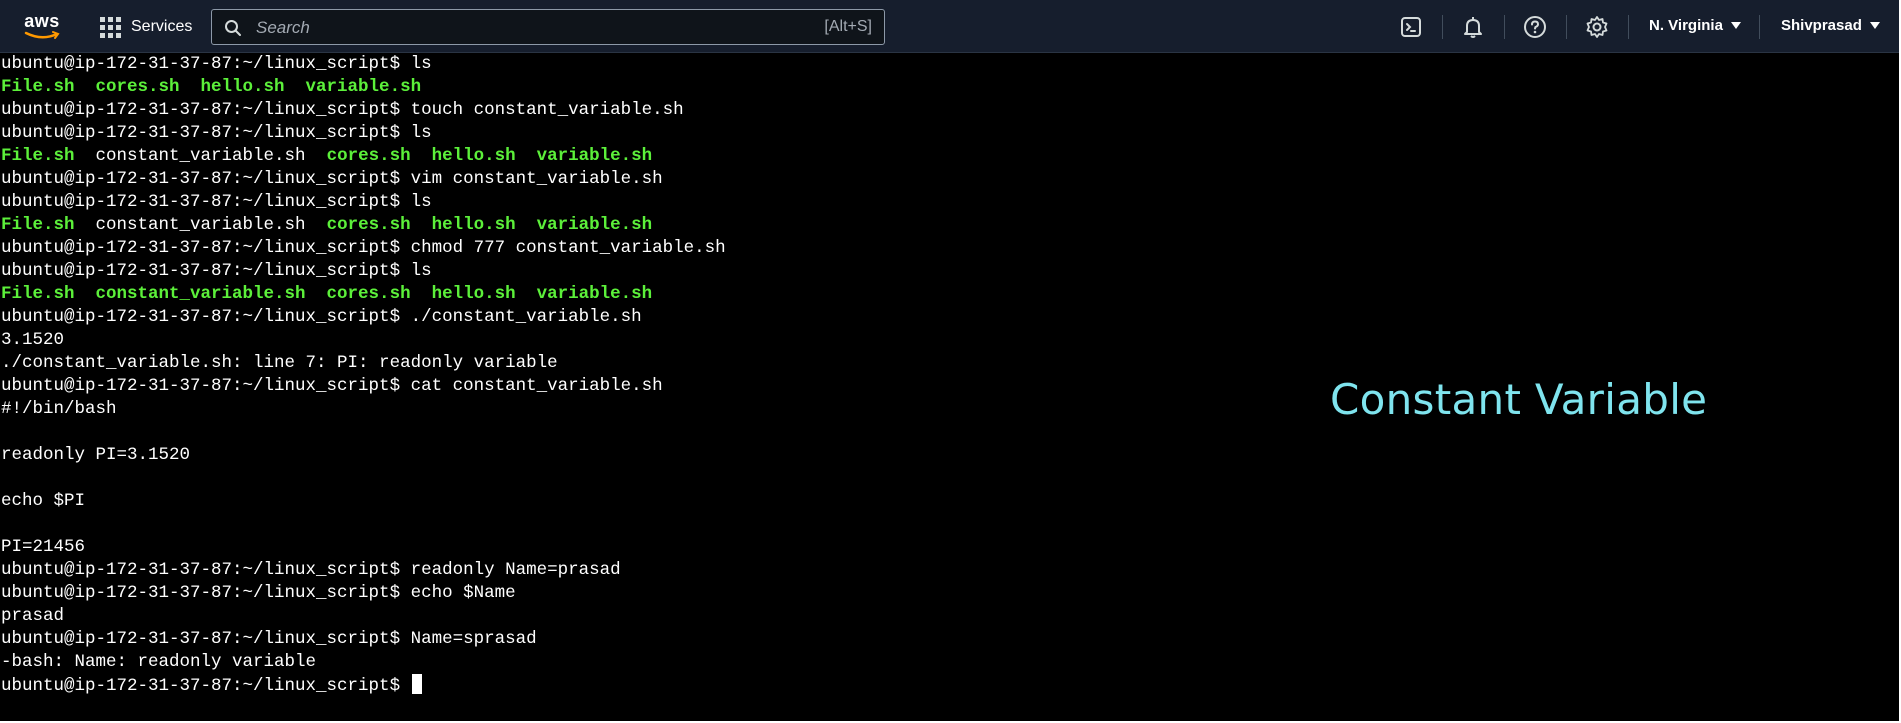 This screenshot has height=723, width=1901. Describe the element at coordinates (949, 26) in the screenshot. I see `aws-console-navbar: aws Services [Alt+S]` at that location.